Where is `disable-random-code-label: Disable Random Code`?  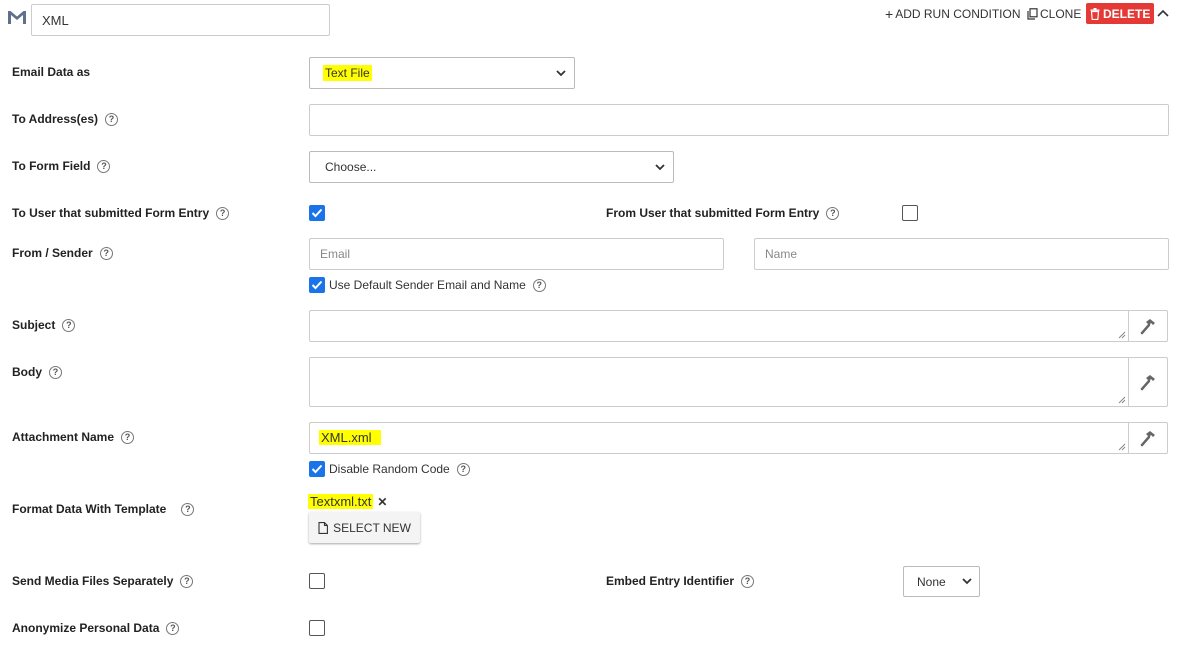 disable-random-code-label: Disable Random Code is located at coordinates (389, 469).